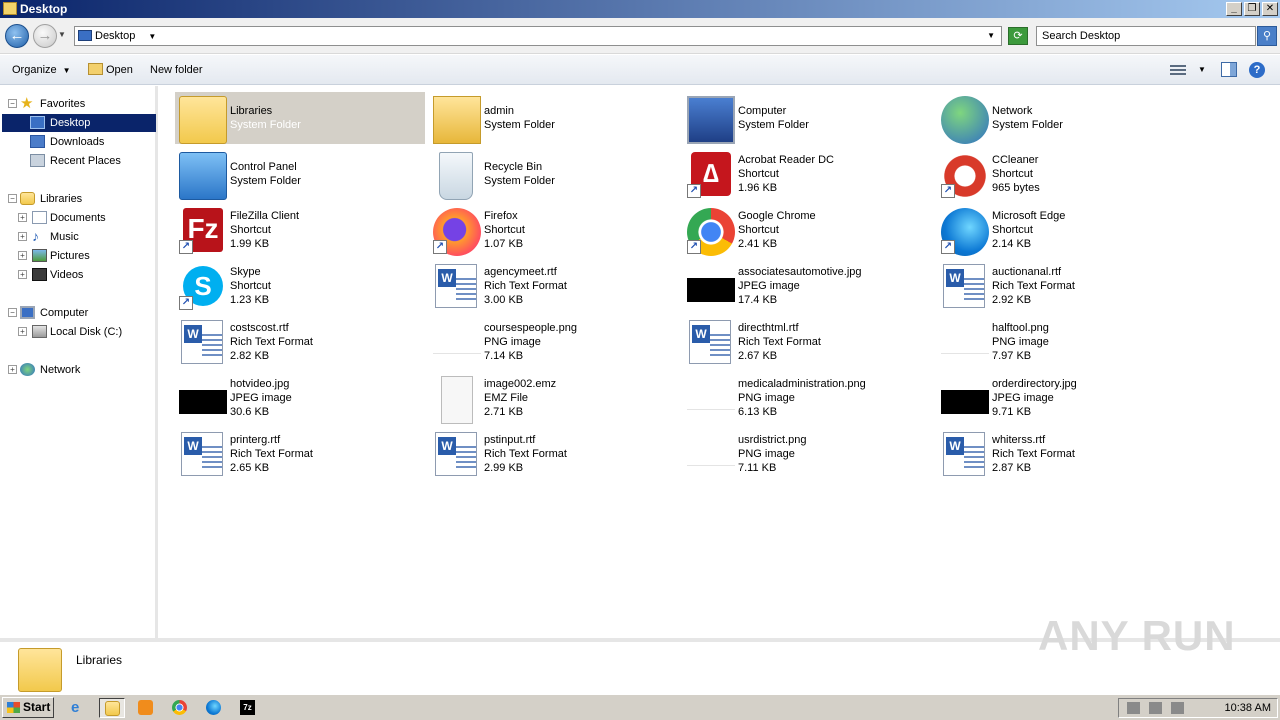 The width and height of the screenshot is (1280, 720). What do you see at coordinates (300, 118) in the screenshot?
I see `file-item: Libraries System Folder` at bounding box center [300, 118].